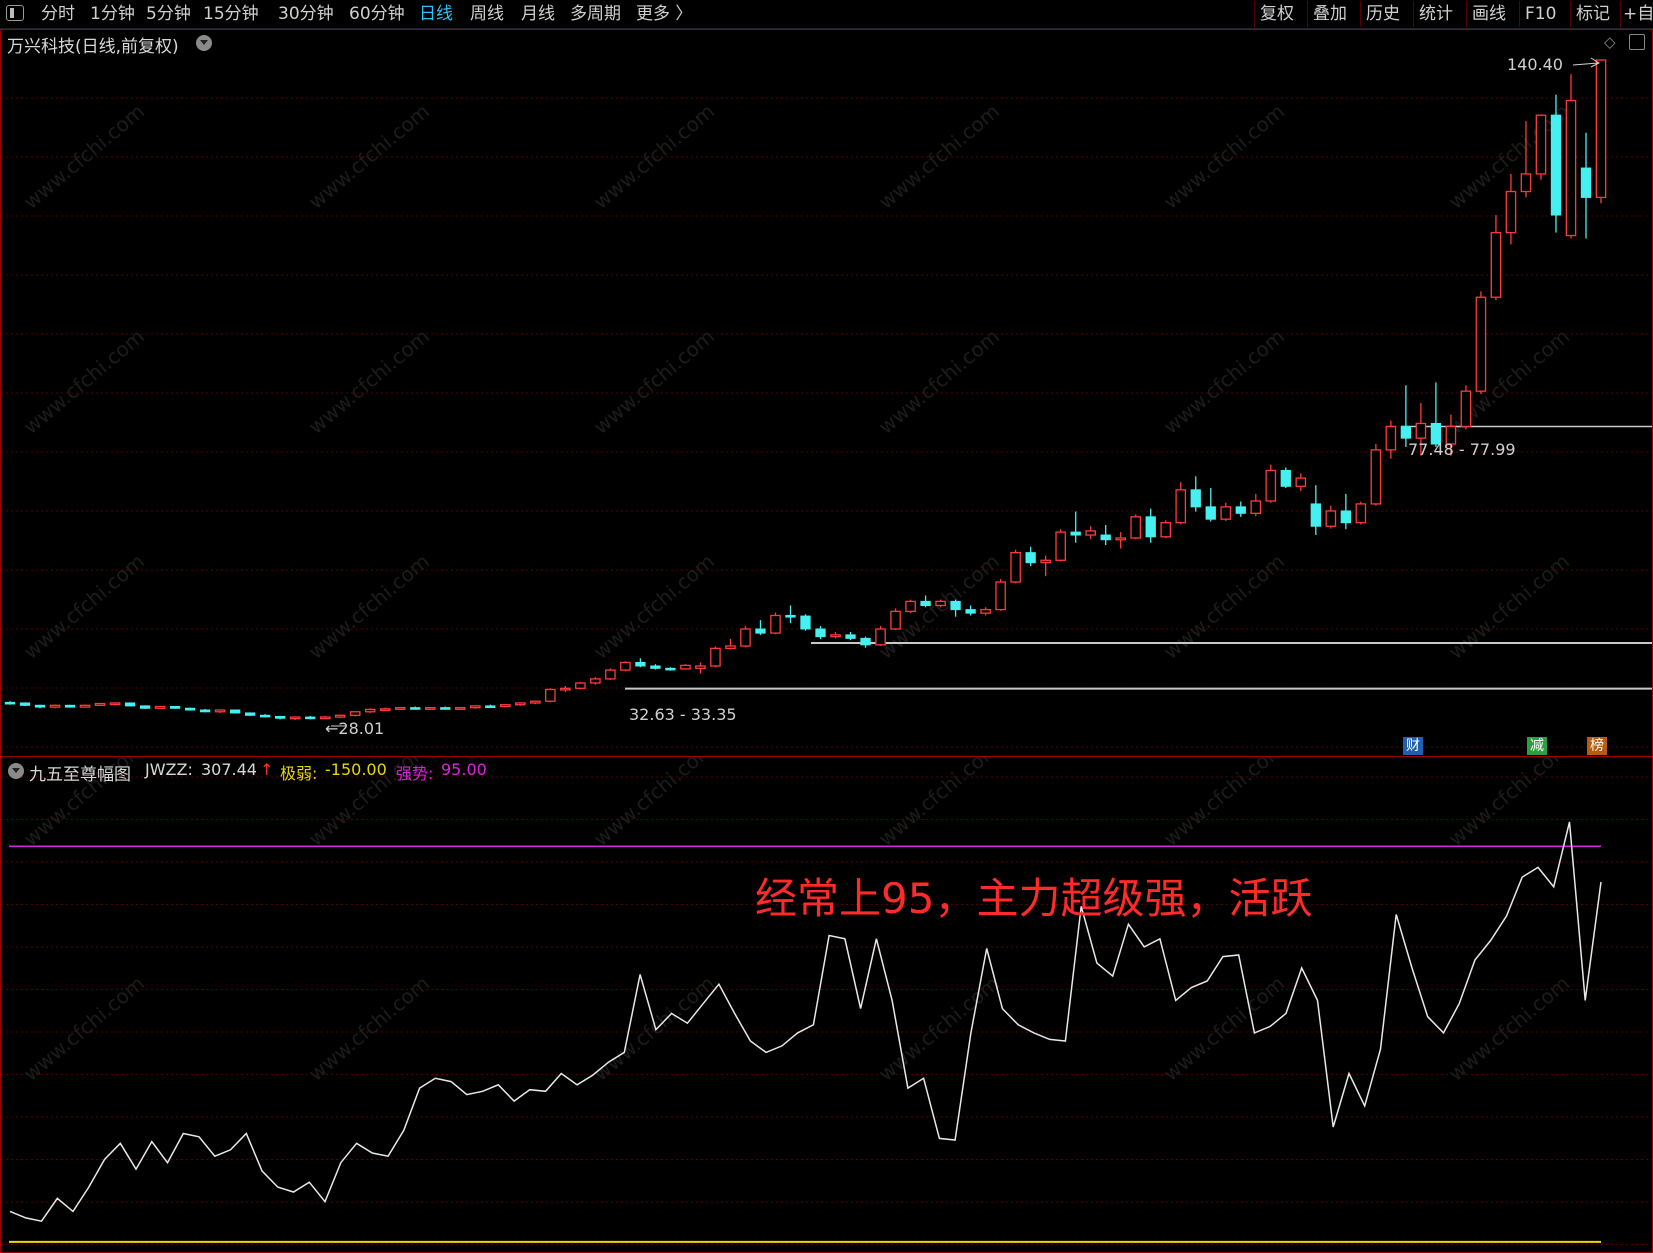  Describe the element at coordinates (306, 14) in the screenshot. I see `period-tab-30min: 30分钟` at that location.